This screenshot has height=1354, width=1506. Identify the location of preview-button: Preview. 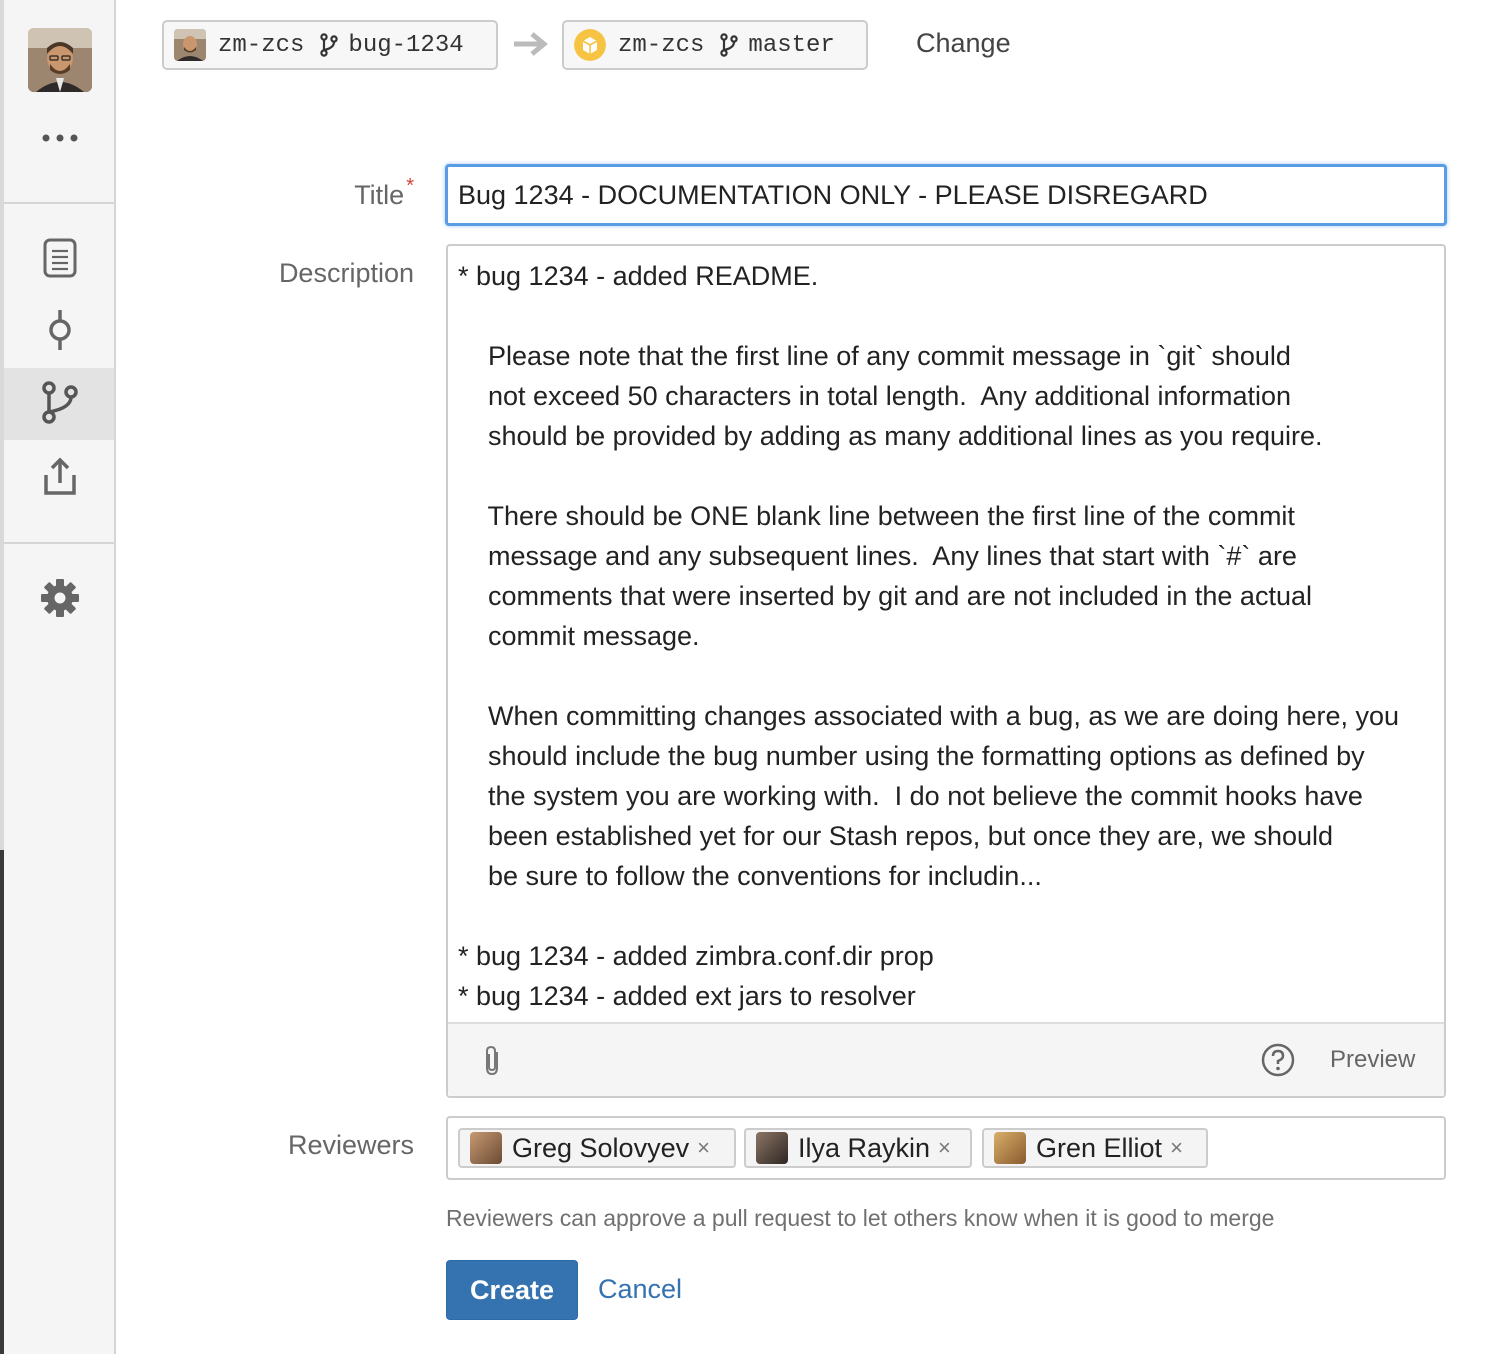
(1372, 1060).